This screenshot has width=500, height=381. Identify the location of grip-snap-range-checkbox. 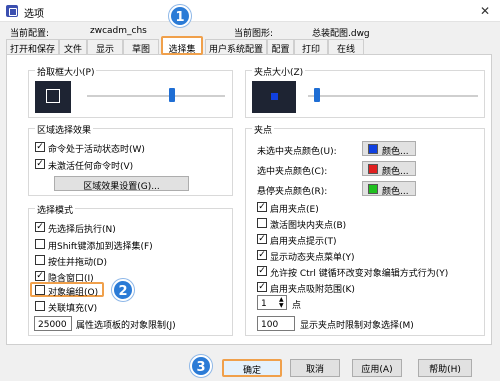
(262, 287).